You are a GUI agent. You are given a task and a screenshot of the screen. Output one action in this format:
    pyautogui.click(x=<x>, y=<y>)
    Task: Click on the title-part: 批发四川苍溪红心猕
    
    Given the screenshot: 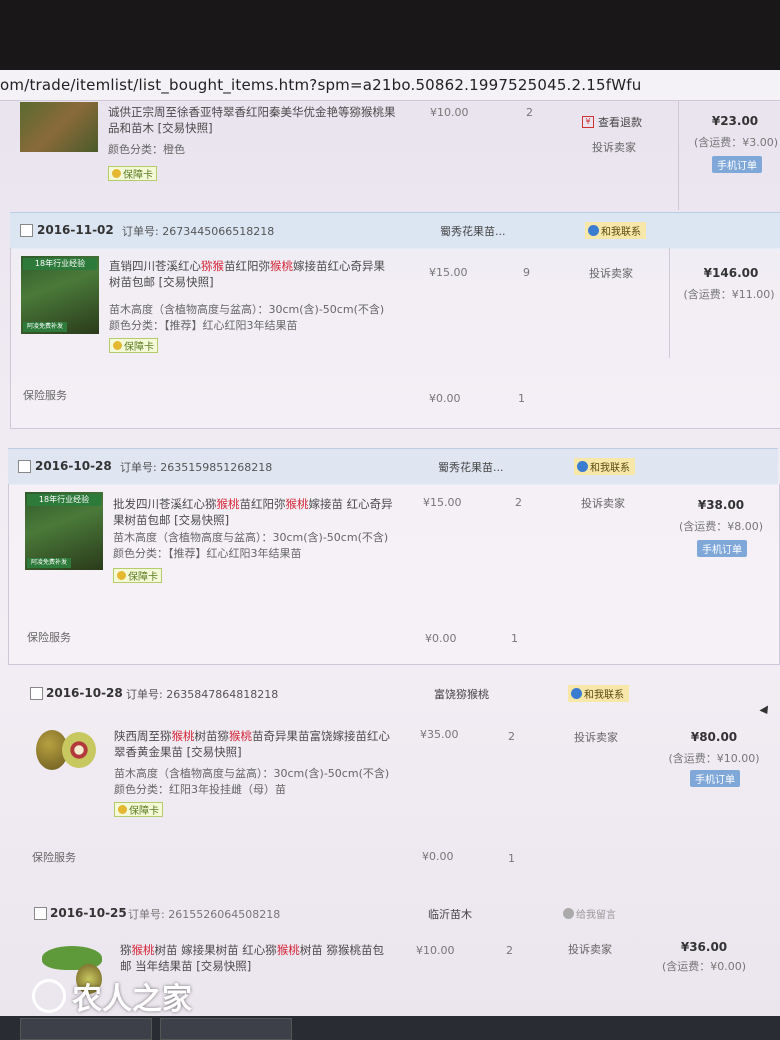 What is the action you would take?
    pyautogui.click(x=165, y=504)
    